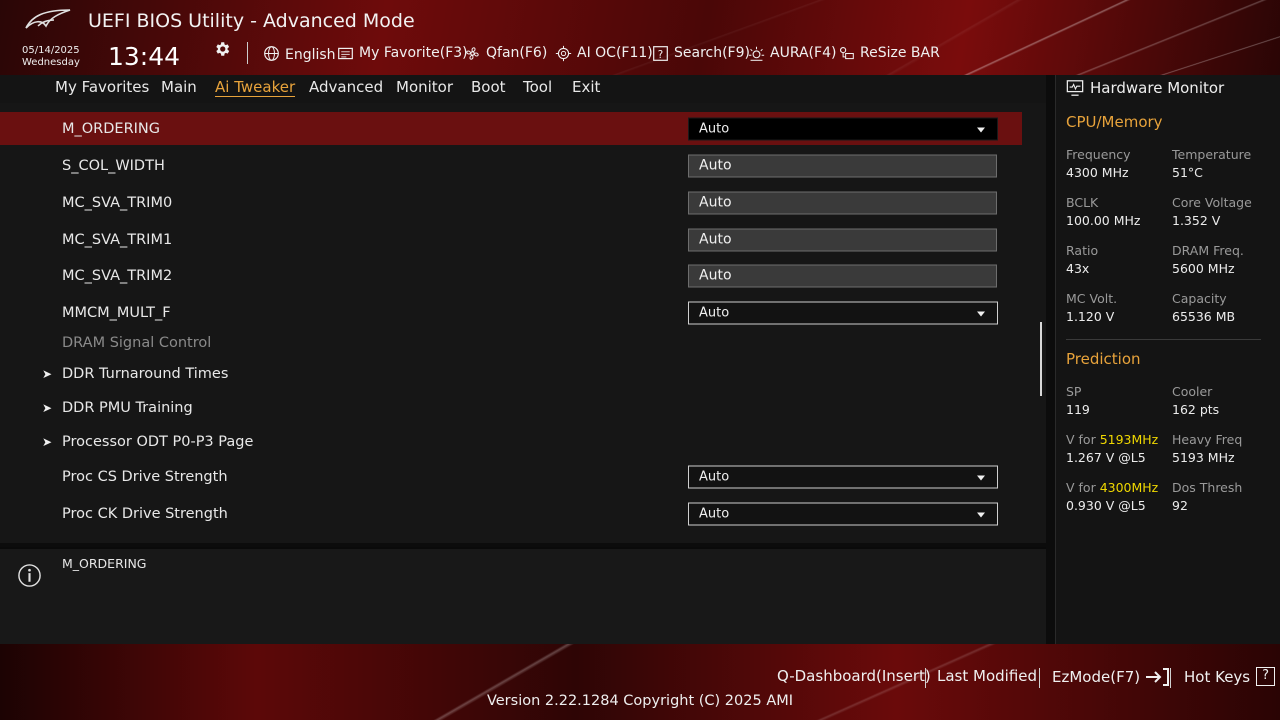 Image resolution: width=1280 pixels, height=720 pixels. Describe the element at coordinates (1212, 154) in the screenshot. I see `temperature-label: Temperature` at that location.